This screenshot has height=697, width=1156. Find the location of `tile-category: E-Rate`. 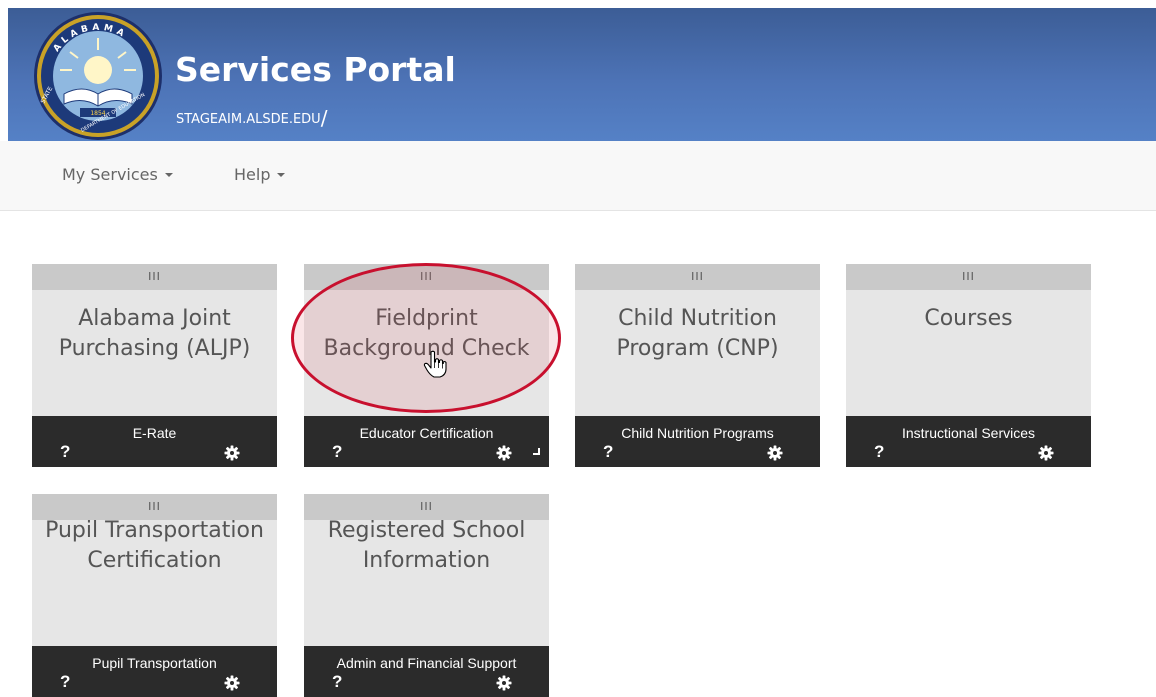

tile-category: E-Rate is located at coordinates (154, 433).